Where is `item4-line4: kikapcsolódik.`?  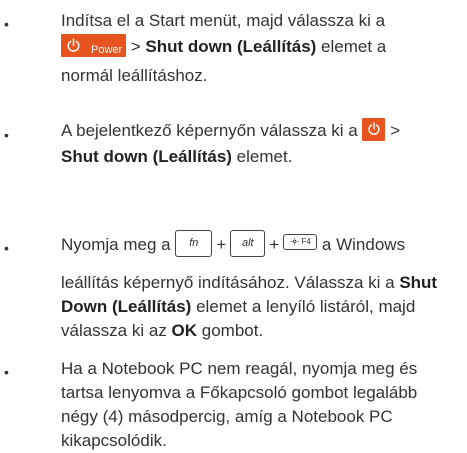 item4-line4: kikapcsolódik. is located at coordinates (114, 440).